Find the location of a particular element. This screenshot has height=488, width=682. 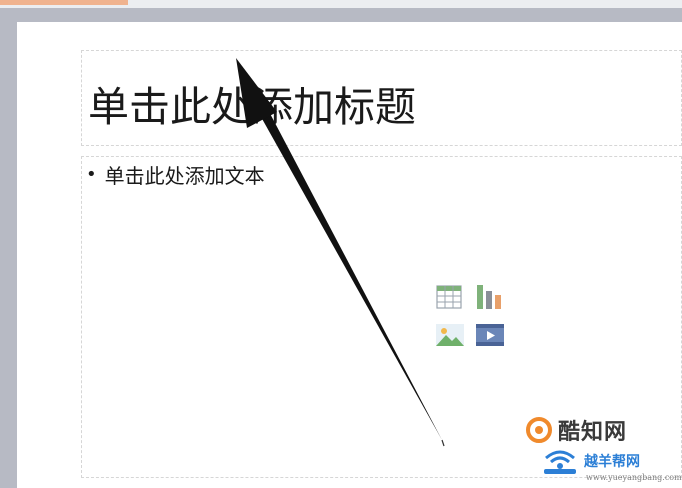

content-bullet-row: • 单击此处添加文本 is located at coordinates (175, 174).